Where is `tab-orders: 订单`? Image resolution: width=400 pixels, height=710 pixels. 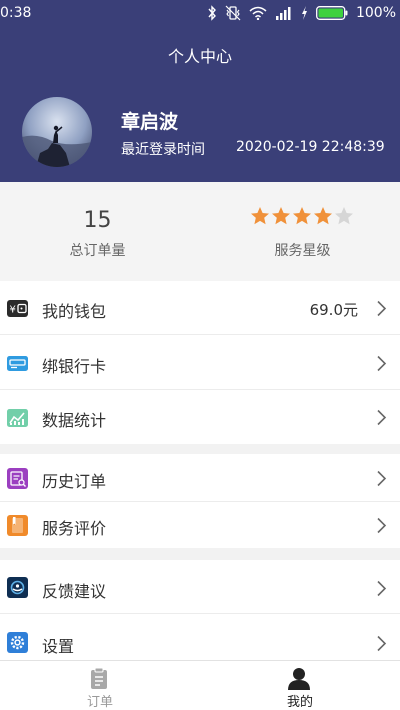
tab-orders: 订单 is located at coordinates (100, 685).